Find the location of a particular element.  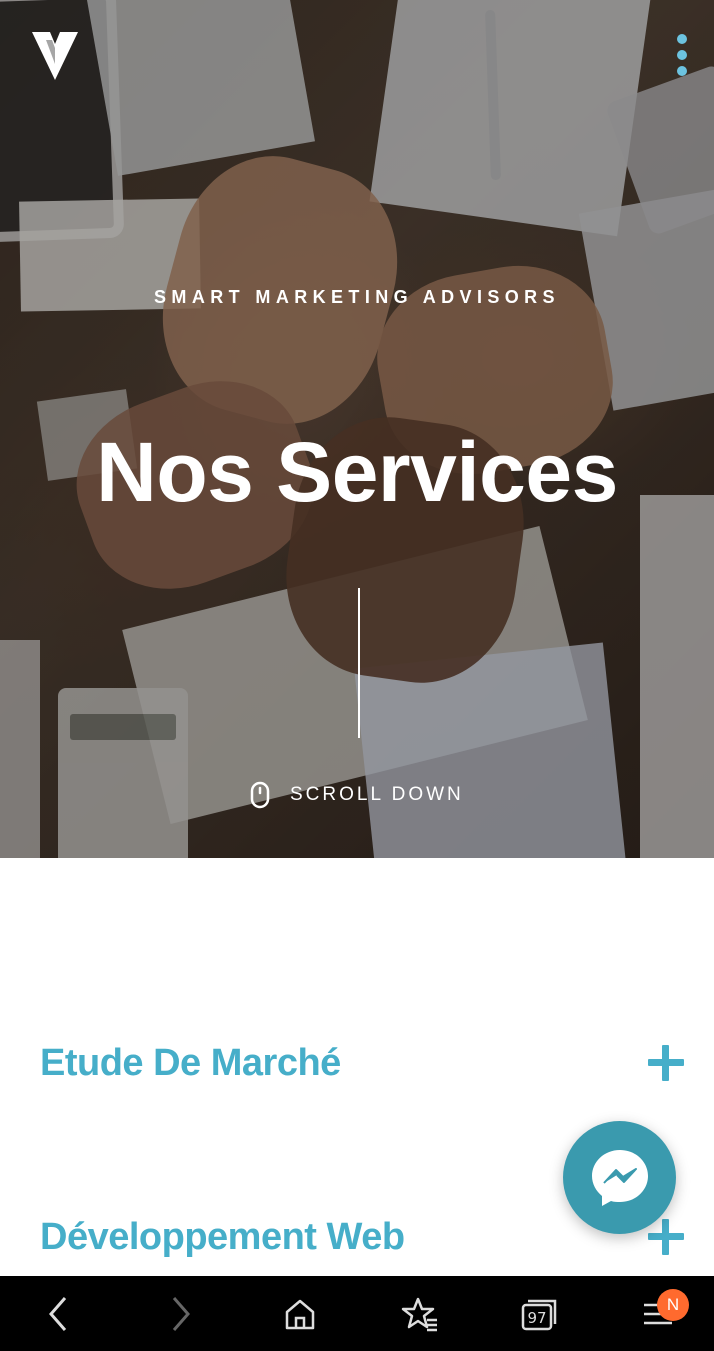

logo-v-icon is located at coordinates (55, 55).